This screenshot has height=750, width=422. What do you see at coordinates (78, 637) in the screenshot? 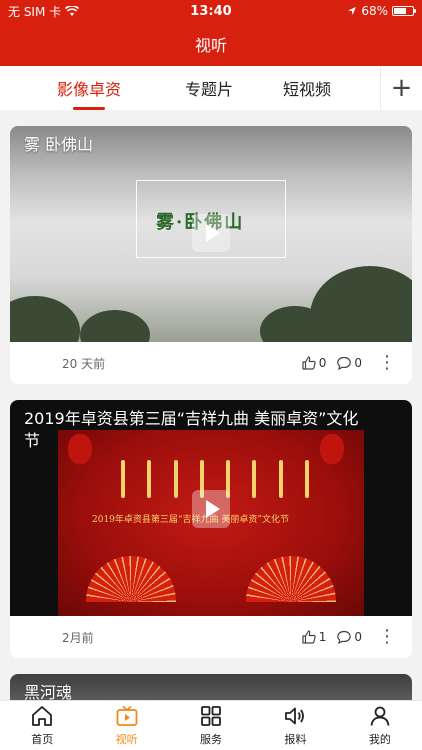
I see `time-ago: 2月前` at bounding box center [78, 637].